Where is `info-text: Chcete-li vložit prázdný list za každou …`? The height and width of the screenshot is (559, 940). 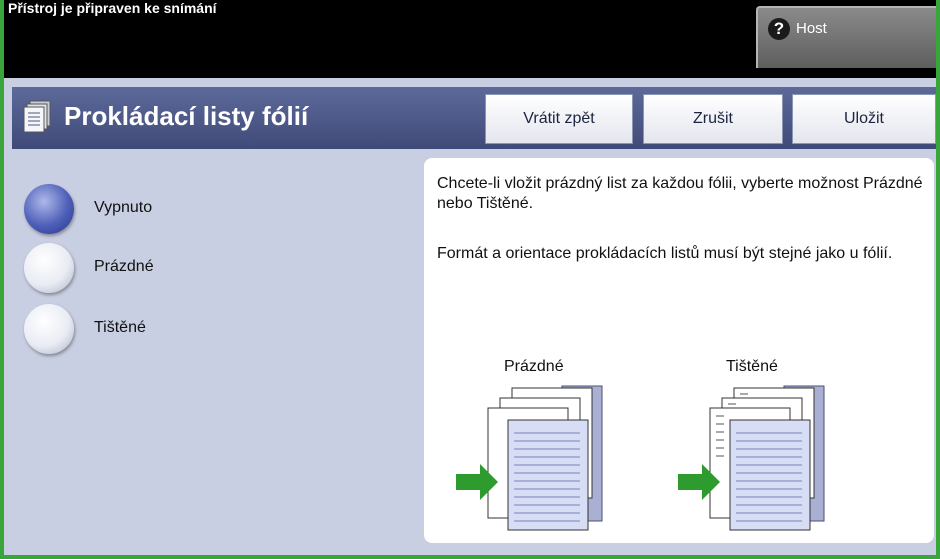
info-text: Chcete-li vložit prázdný list za každou … is located at coordinates (680, 193).